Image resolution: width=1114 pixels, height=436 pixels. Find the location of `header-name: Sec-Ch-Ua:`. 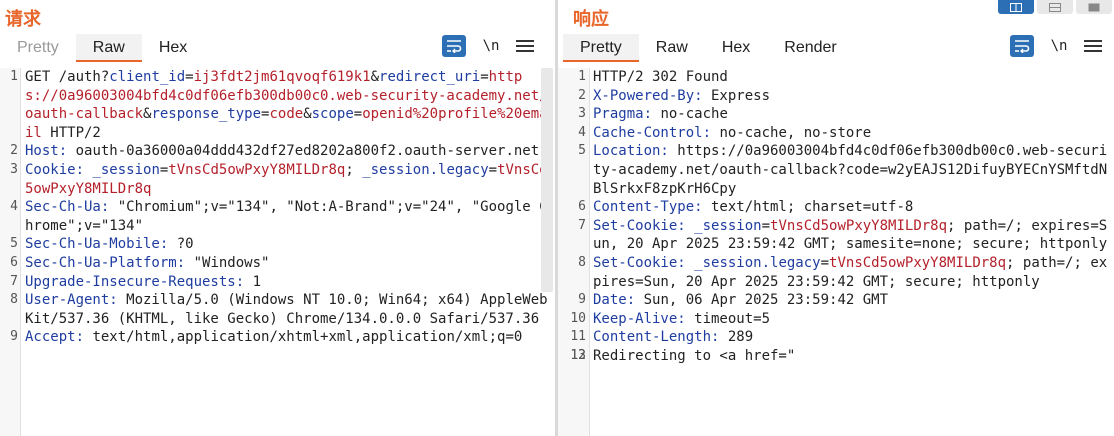

header-name: Sec-Ch-Ua: is located at coordinates (67, 207).